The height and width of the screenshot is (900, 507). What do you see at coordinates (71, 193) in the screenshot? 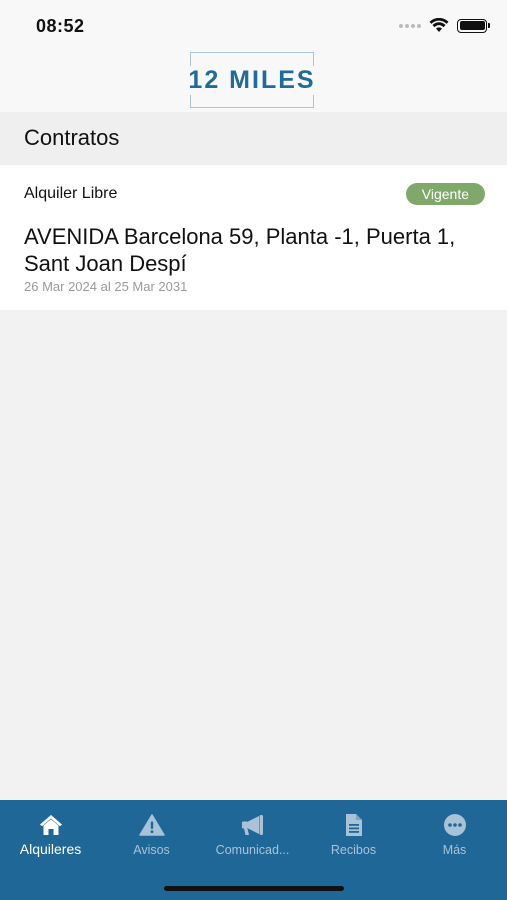
I see `contract-type: Alquiler Libre` at bounding box center [71, 193].